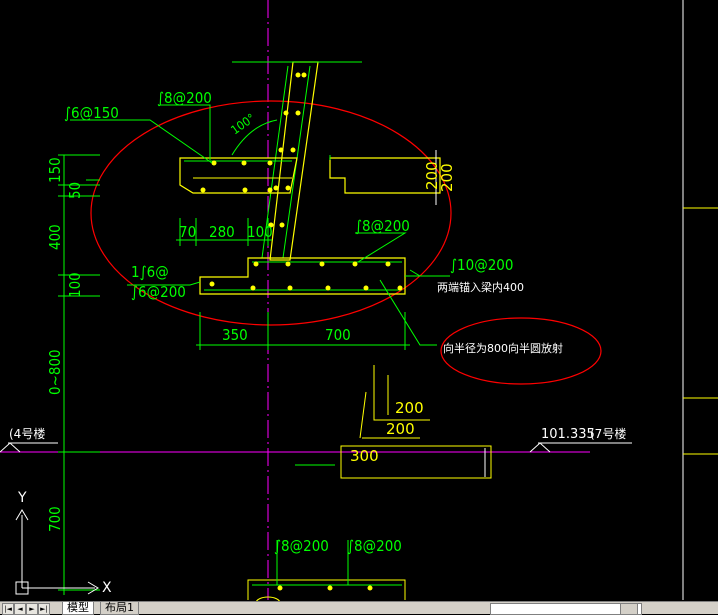  What do you see at coordinates (78, 608) in the screenshot?
I see `tab-model: 模型` at bounding box center [78, 608].